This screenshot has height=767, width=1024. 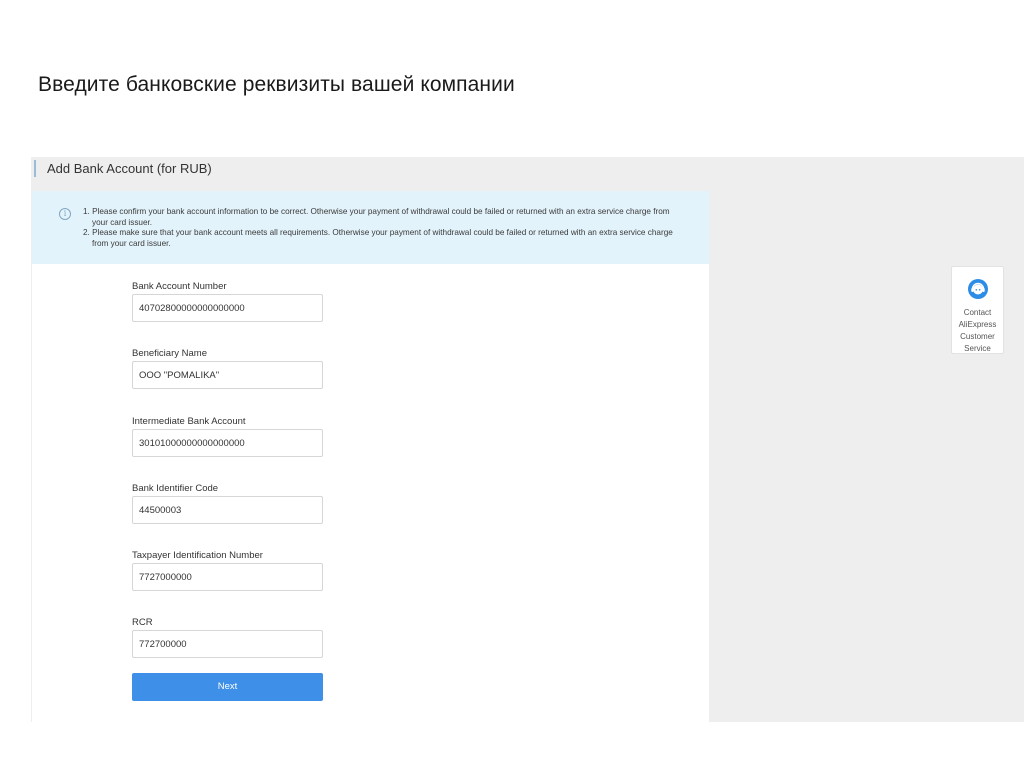 What do you see at coordinates (227, 577) in the screenshot?
I see `taxpayer-id-input` at bounding box center [227, 577].